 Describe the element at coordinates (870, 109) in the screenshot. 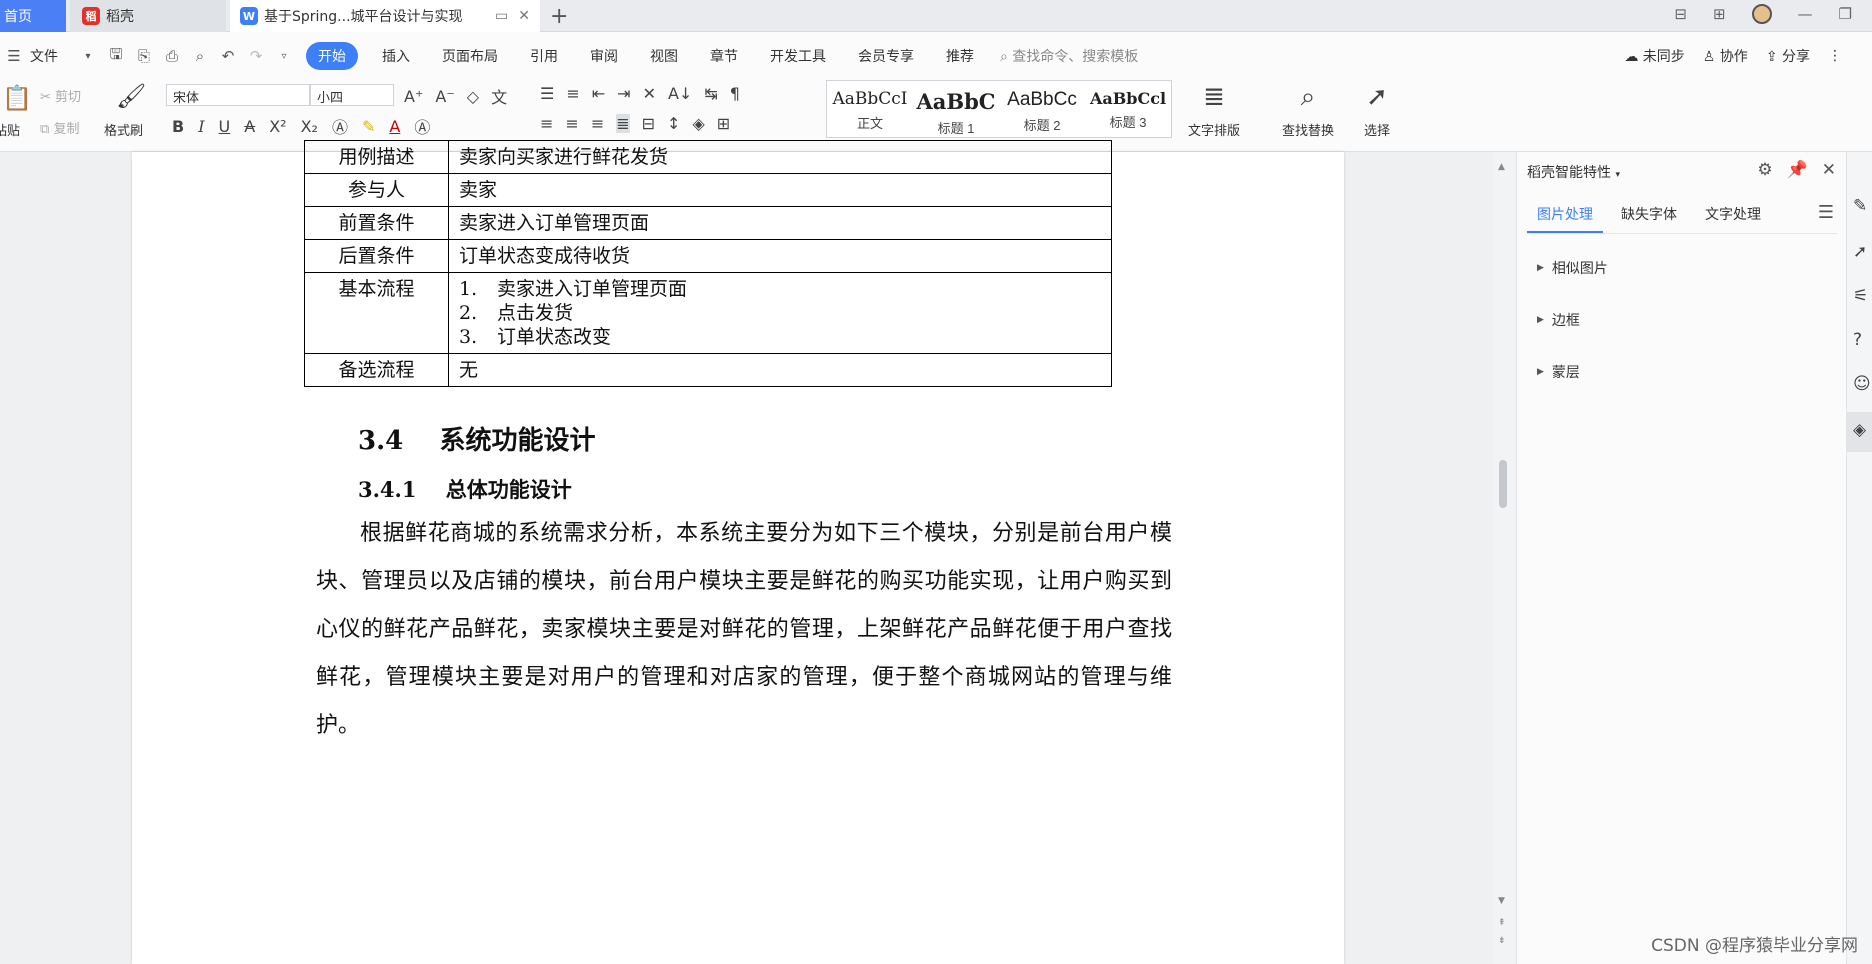

I see `style-normal: AaBbCcI 正文` at that location.